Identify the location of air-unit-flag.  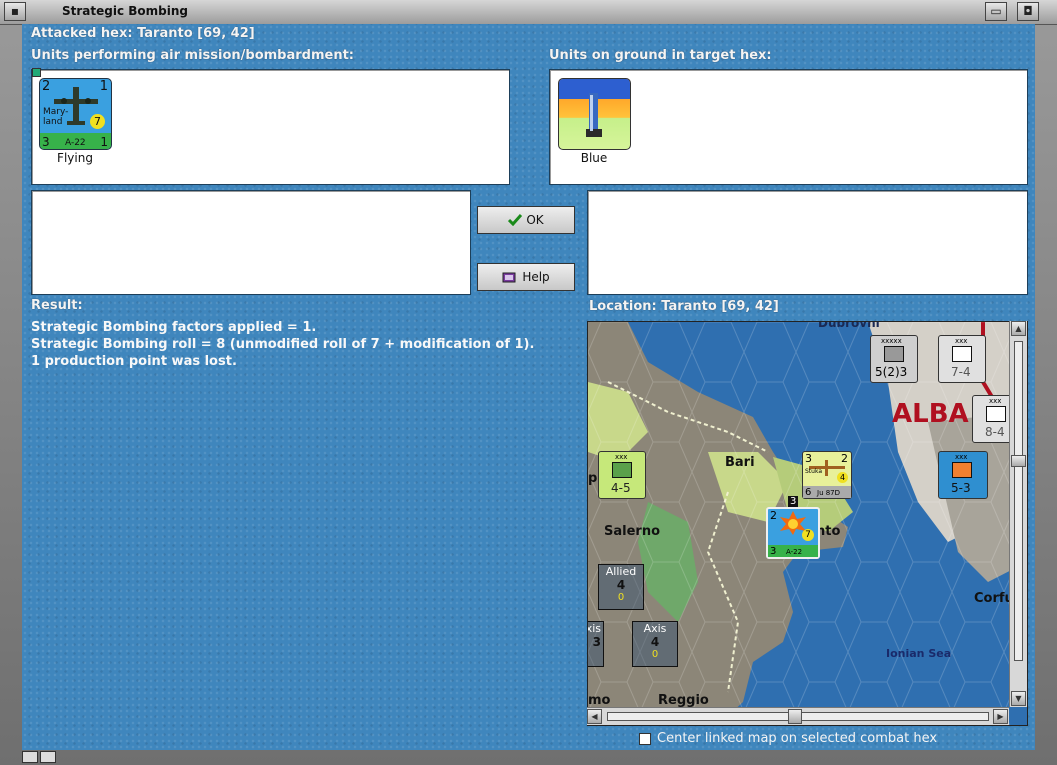
(36, 72).